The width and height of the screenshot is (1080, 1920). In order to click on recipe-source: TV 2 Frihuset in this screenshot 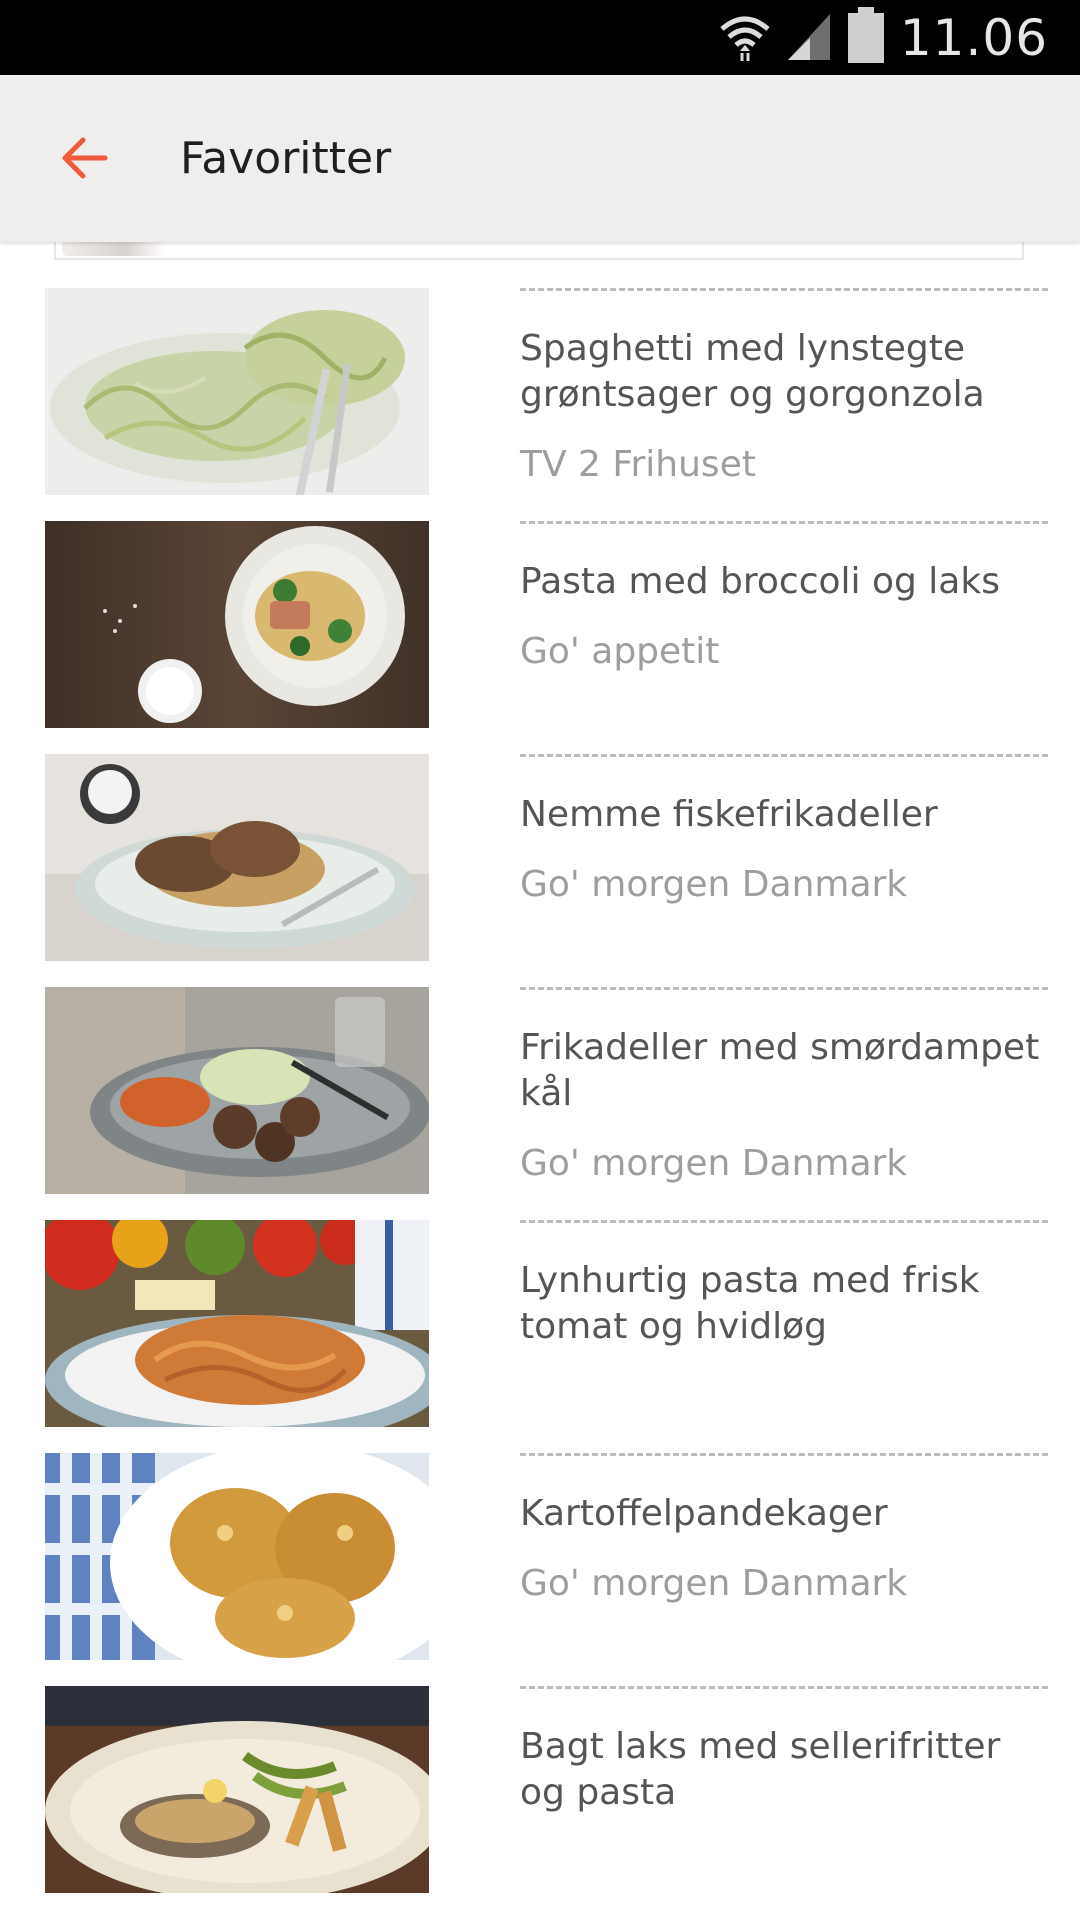, I will do `click(638, 464)`.